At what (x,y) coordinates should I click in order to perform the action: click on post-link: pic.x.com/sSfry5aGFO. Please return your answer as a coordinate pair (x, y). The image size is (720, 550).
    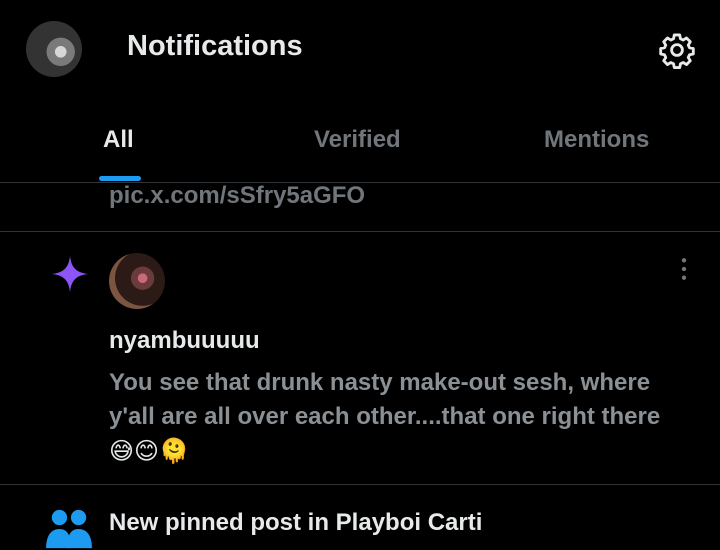
    Looking at the image, I should click on (237, 196).